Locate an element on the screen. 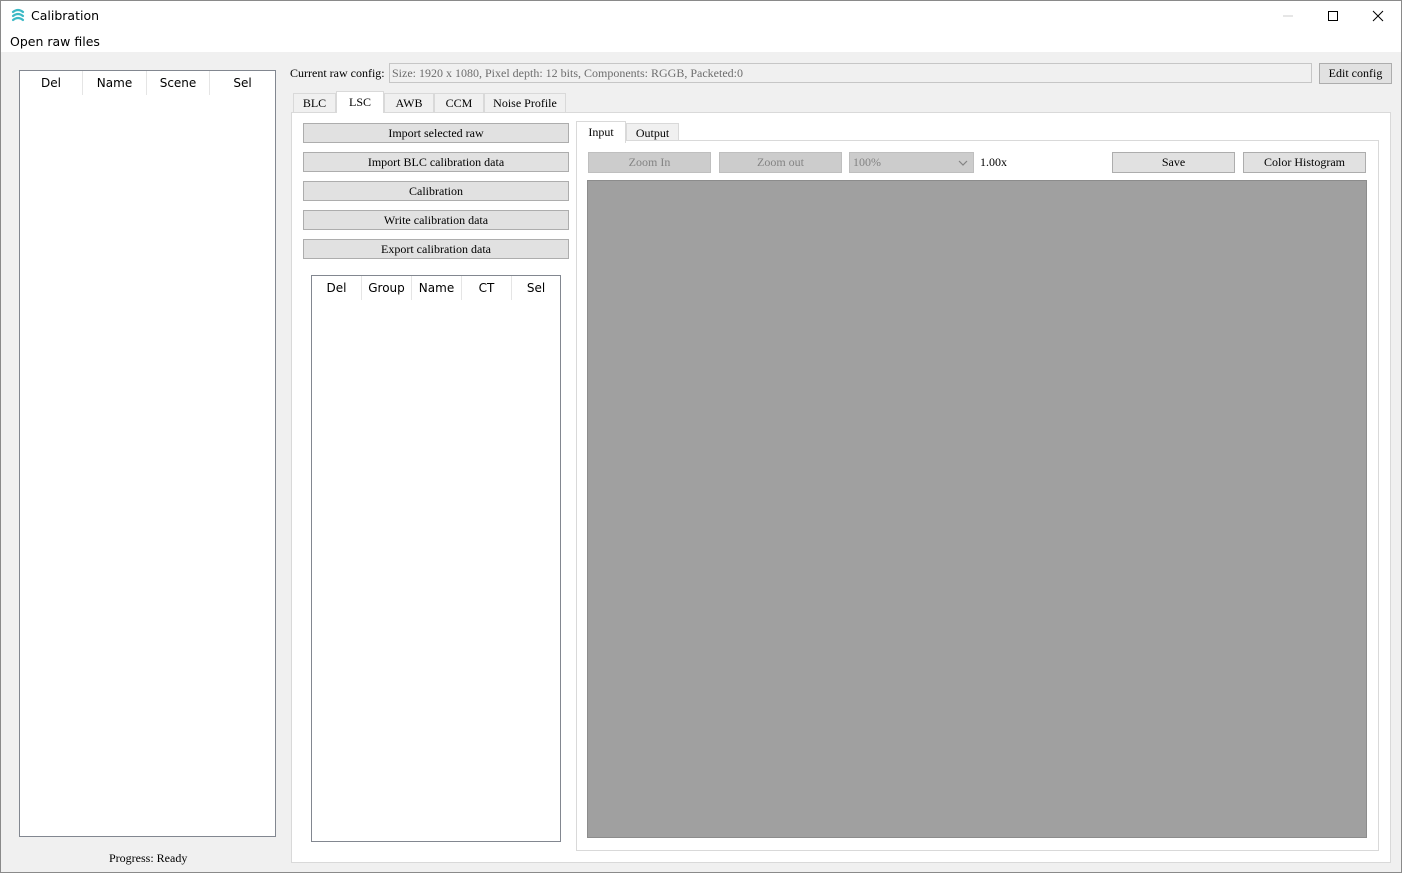 This screenshot has width=1402, height=873. save-button: Save is located at coordinates (1173, 162).